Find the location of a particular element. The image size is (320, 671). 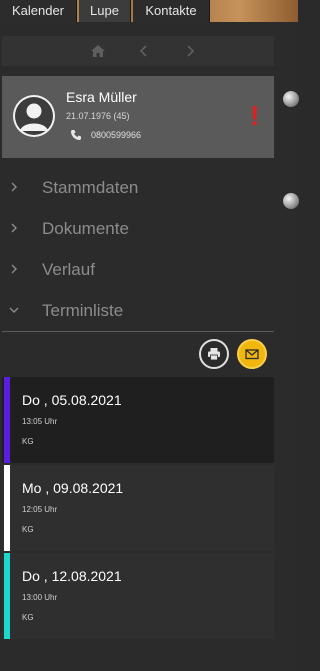

appointment-date: Do , 12.08.2021 is located at coordinates (72, 576).